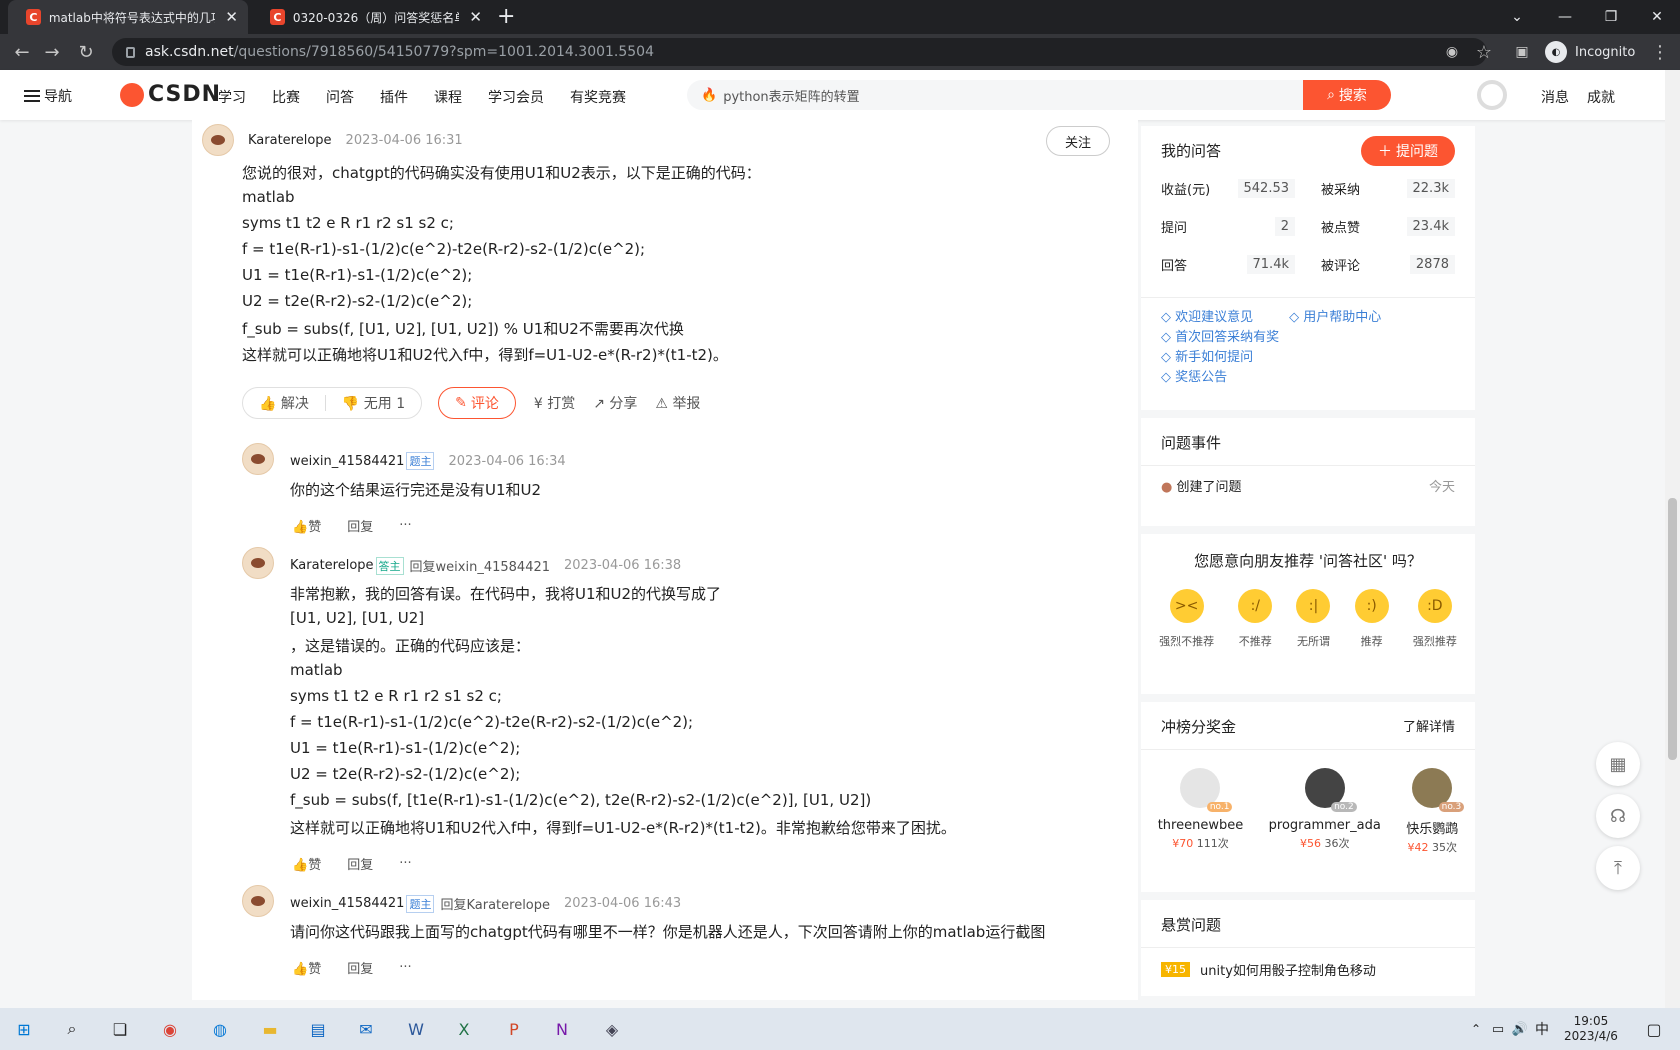 The width and height of the screenshot is (1680, 1050). I want to click on tab-matlab-question: C matlab中将符号表达式中的几项 ✕, so click(128, 17).